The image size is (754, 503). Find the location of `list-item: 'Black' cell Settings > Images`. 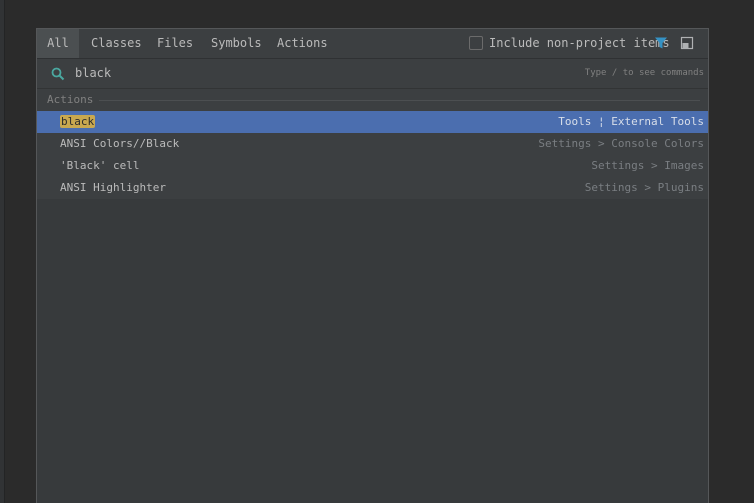

list-item: 'Black' cell Settings > Images is located at coordinates (372, 166).